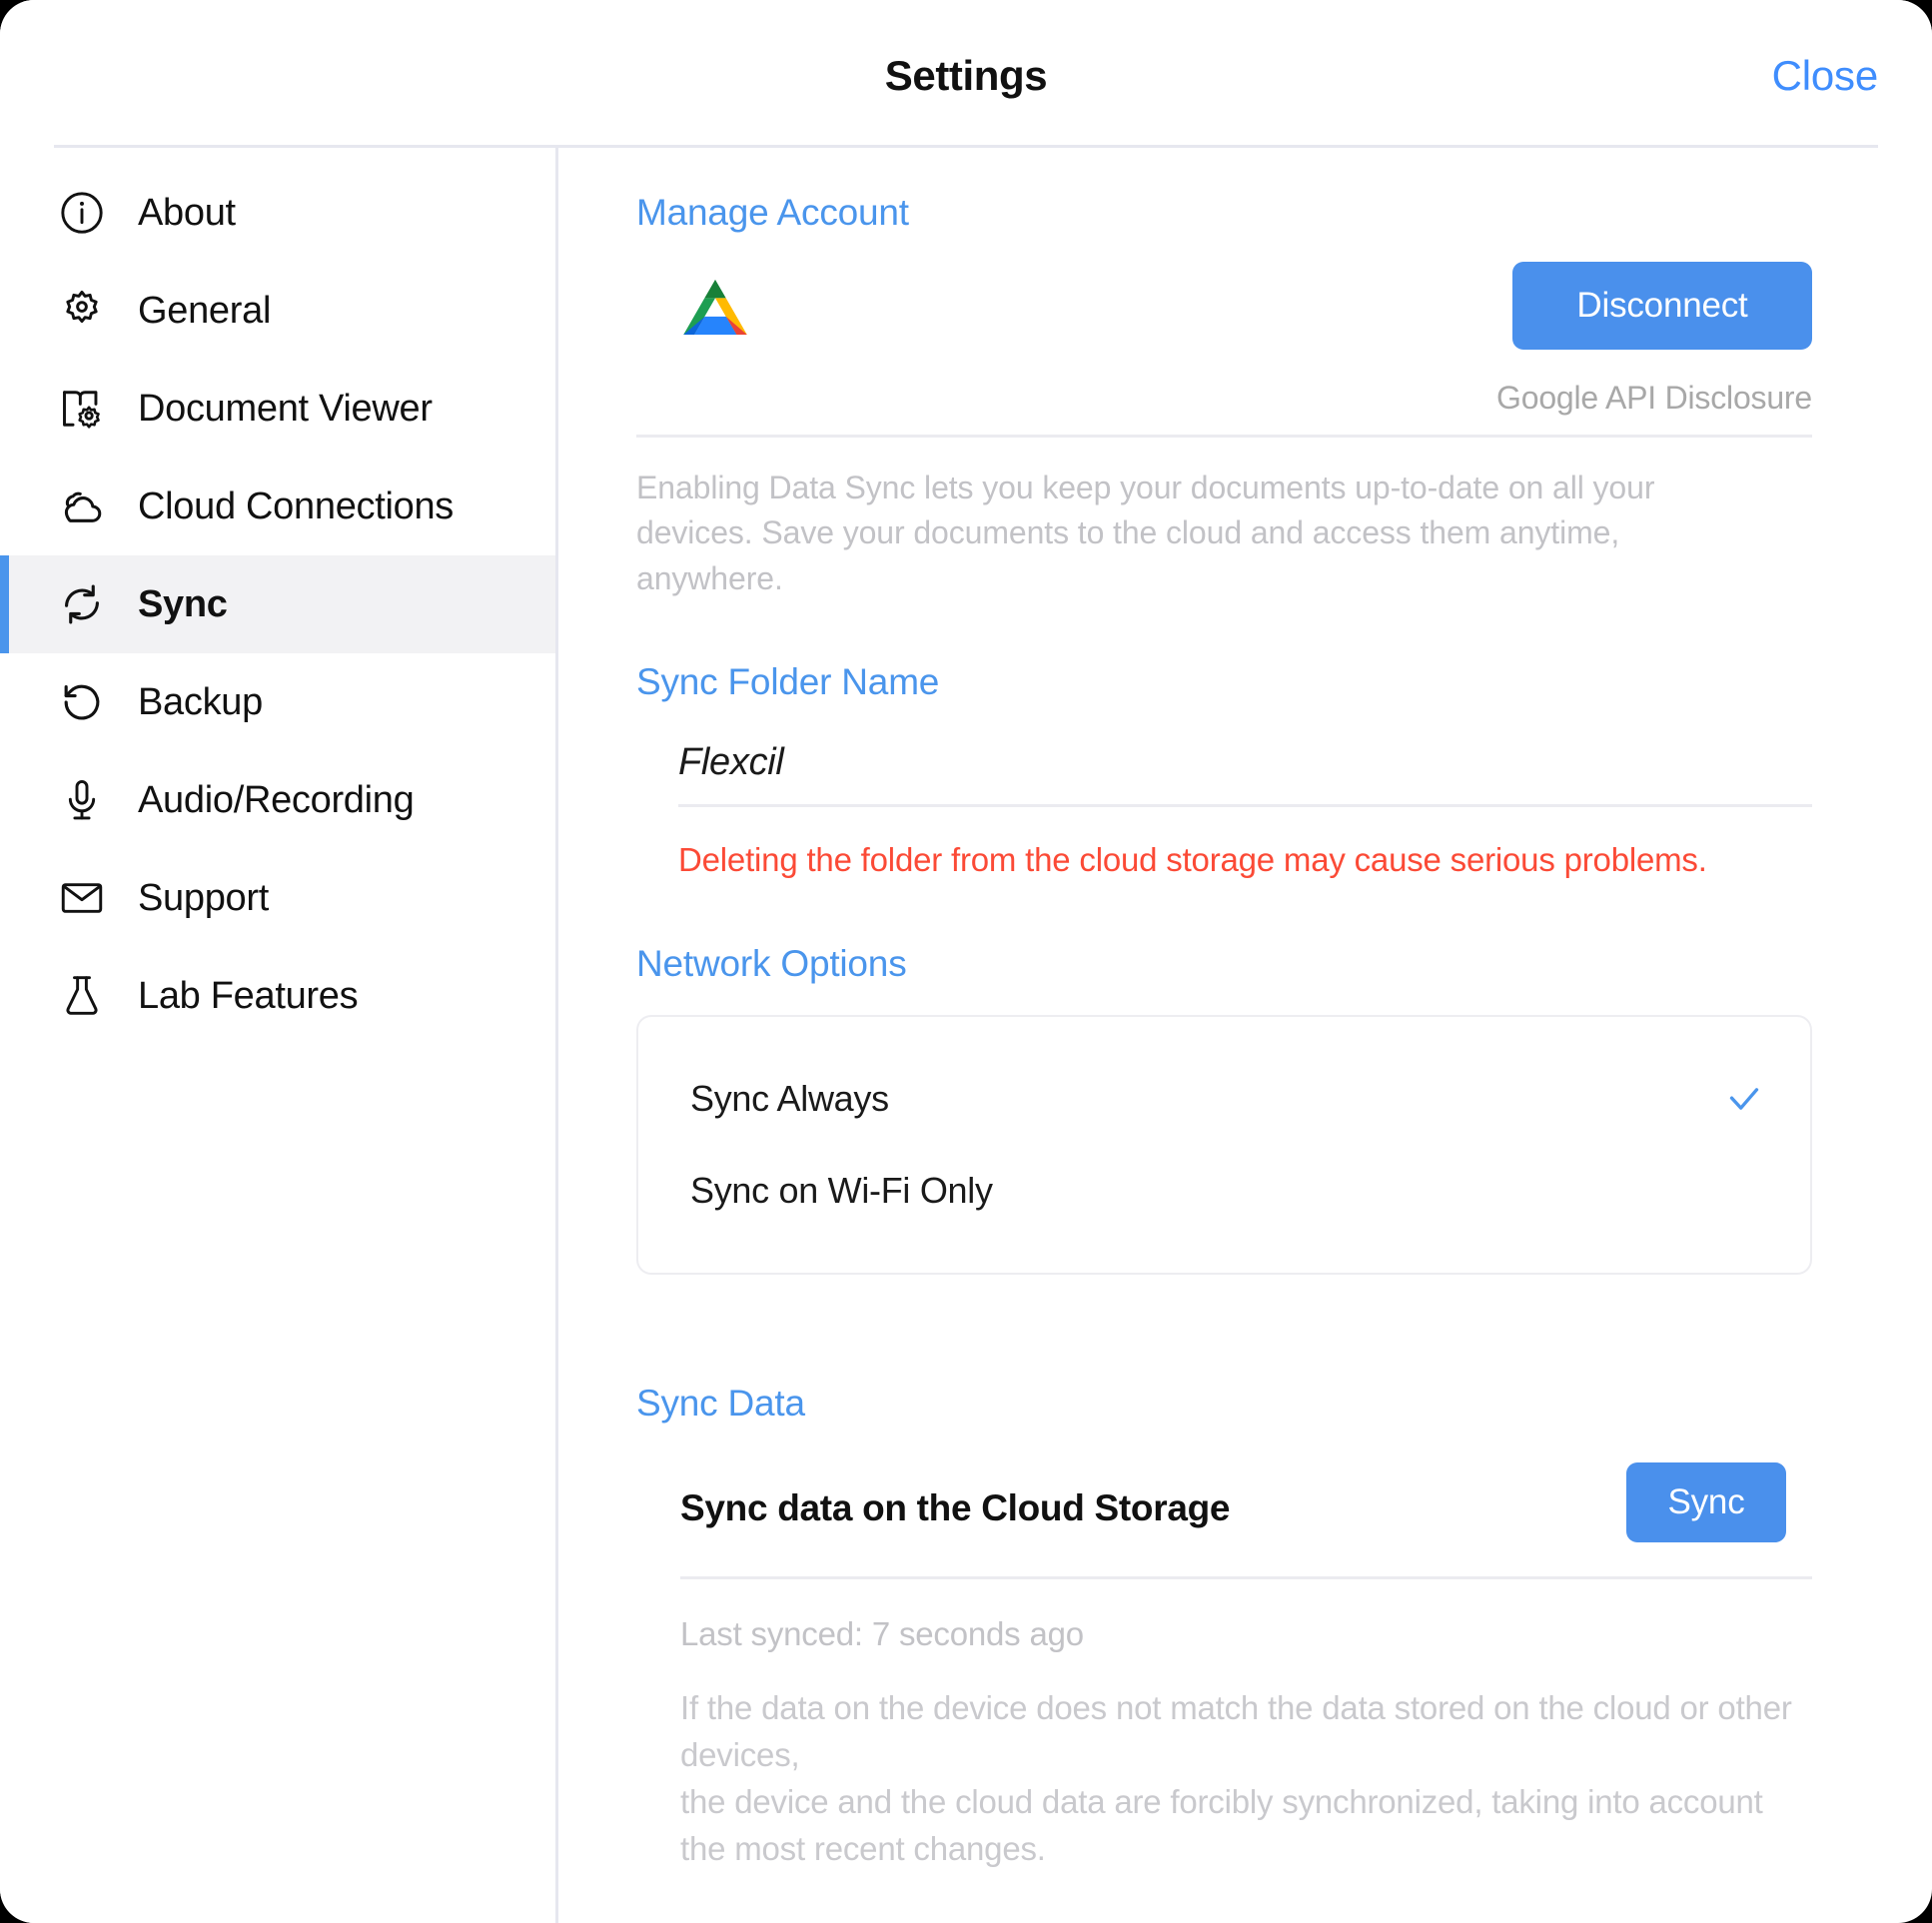  What do you see at coordinates (1245, 773) in the screenshot?
I see `sync-folder-name-input` at bounding box center [1245, 773].